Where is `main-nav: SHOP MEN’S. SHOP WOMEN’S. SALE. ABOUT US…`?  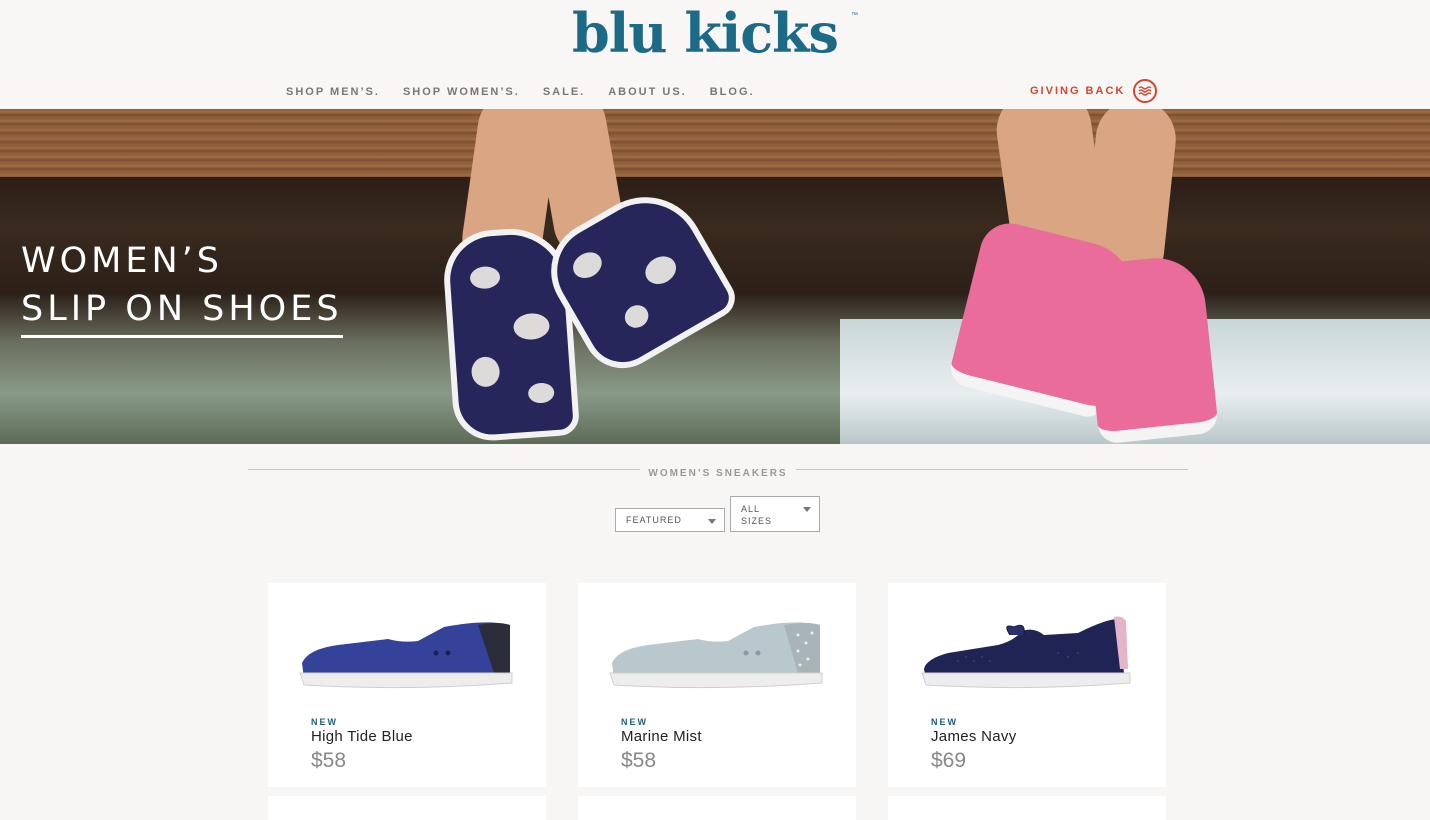 main-nav: SHOP MEN’S. SHOP WOMEN’S. SALE. ABOUT US… is located at coordinates (532, 92).